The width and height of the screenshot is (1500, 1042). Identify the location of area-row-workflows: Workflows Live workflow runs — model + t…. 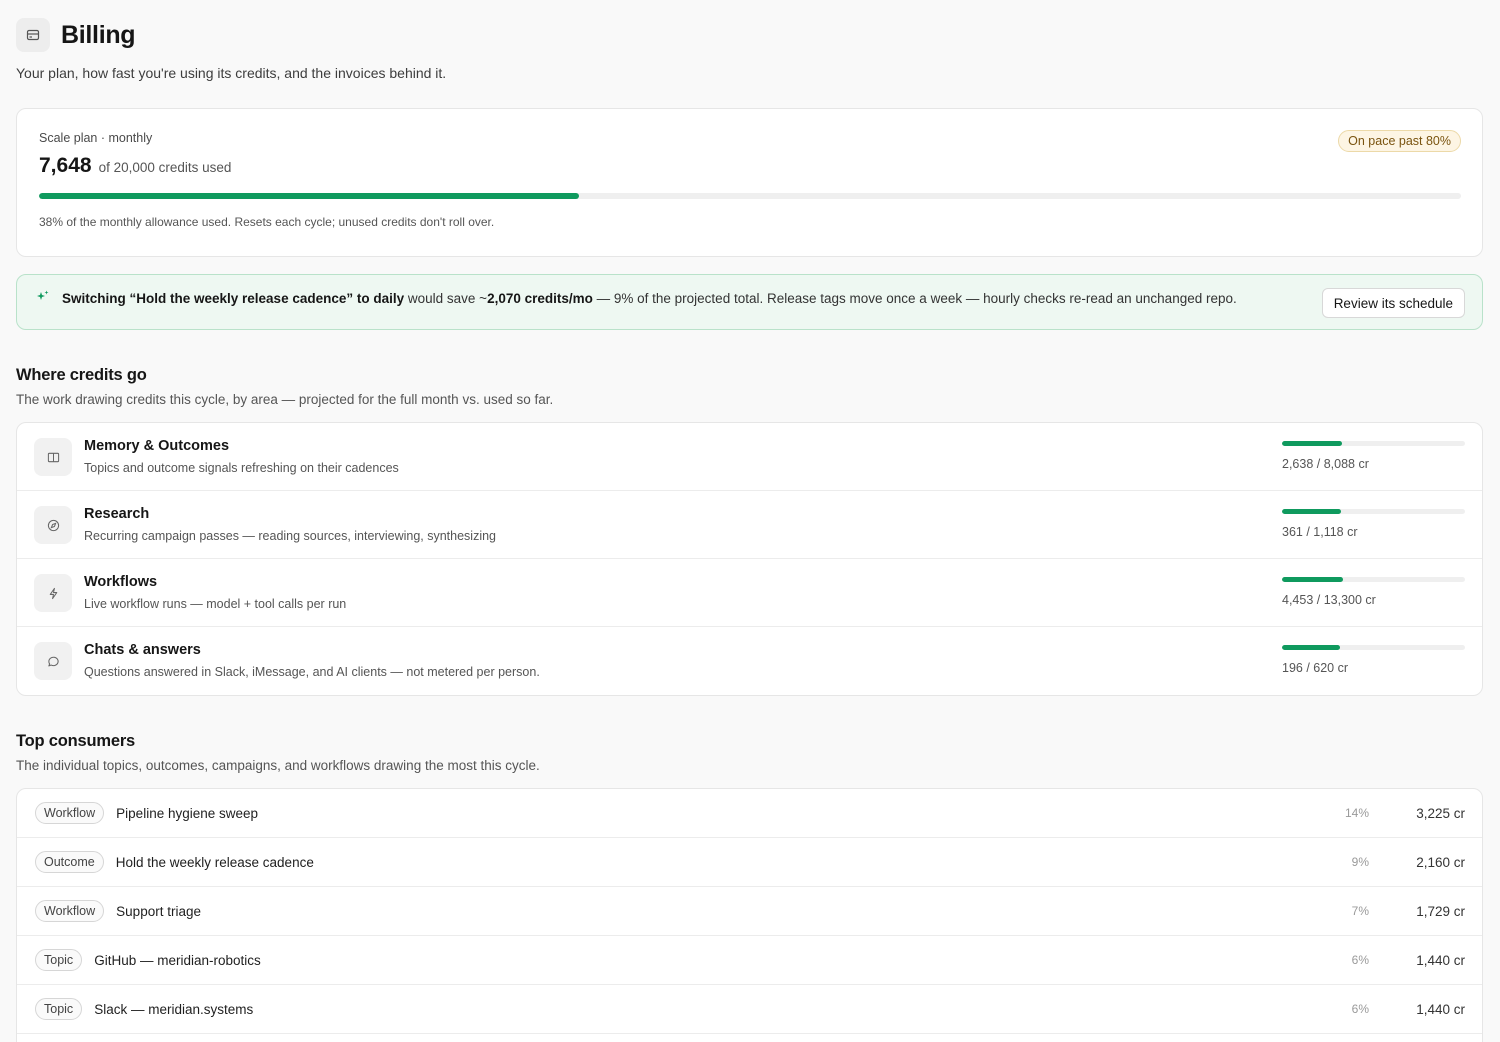
(749, 593).